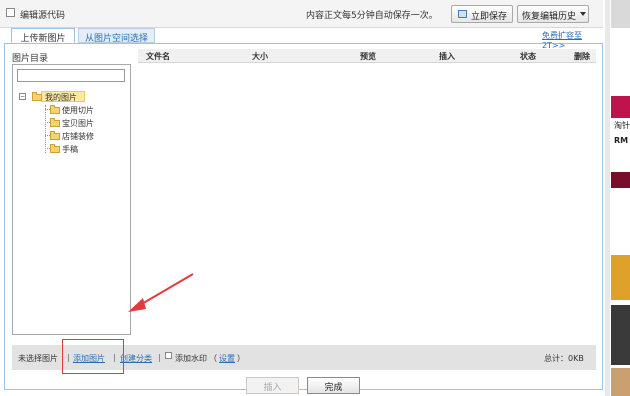 This screenshot has height=396, width=630. I want to click on annotation-arrow, so click(161, 292).